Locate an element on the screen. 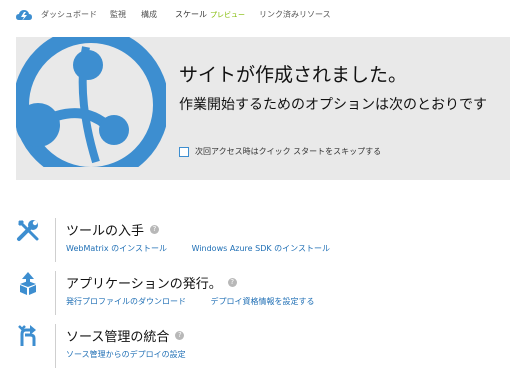 Image resolution: width=512 pixels, height=384 pixels. skip-quickstart-option: 次回アクセス時はクイック スタートをスキップする is located at coordinates (280, 151).